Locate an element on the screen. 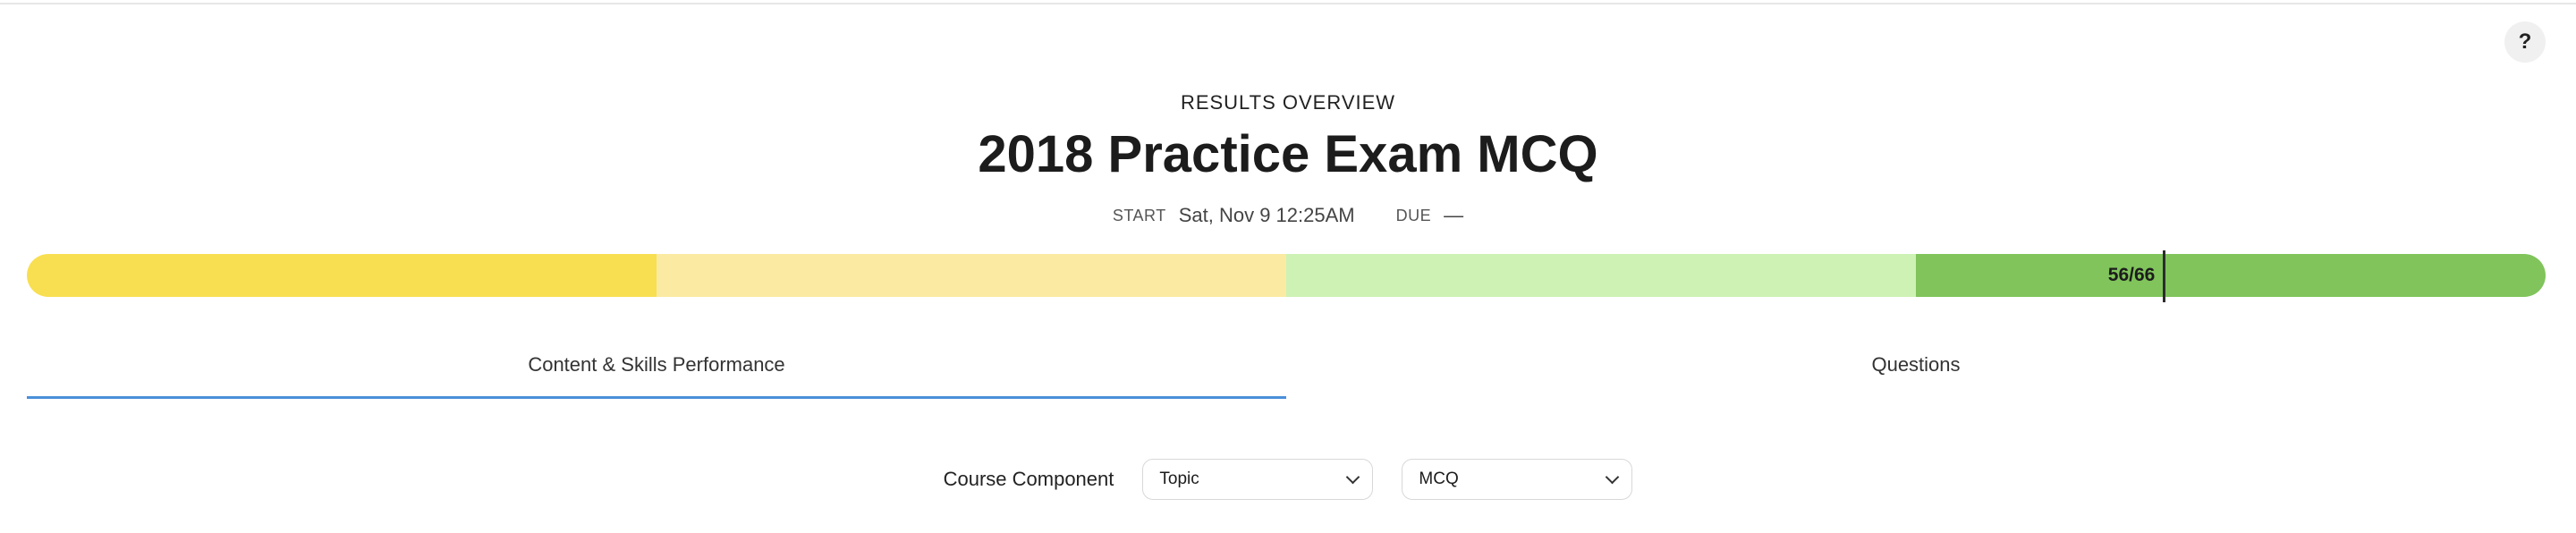  course-component-label: Course Component is located at coordinates (1028, 479).